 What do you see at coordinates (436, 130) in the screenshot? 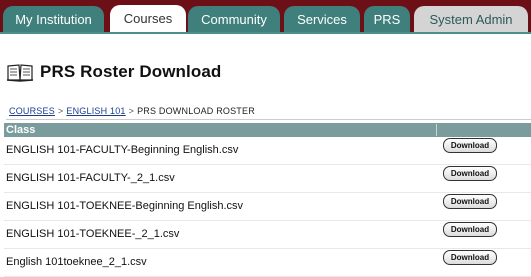
I see `column-divider` at bounding box center [436, 130].